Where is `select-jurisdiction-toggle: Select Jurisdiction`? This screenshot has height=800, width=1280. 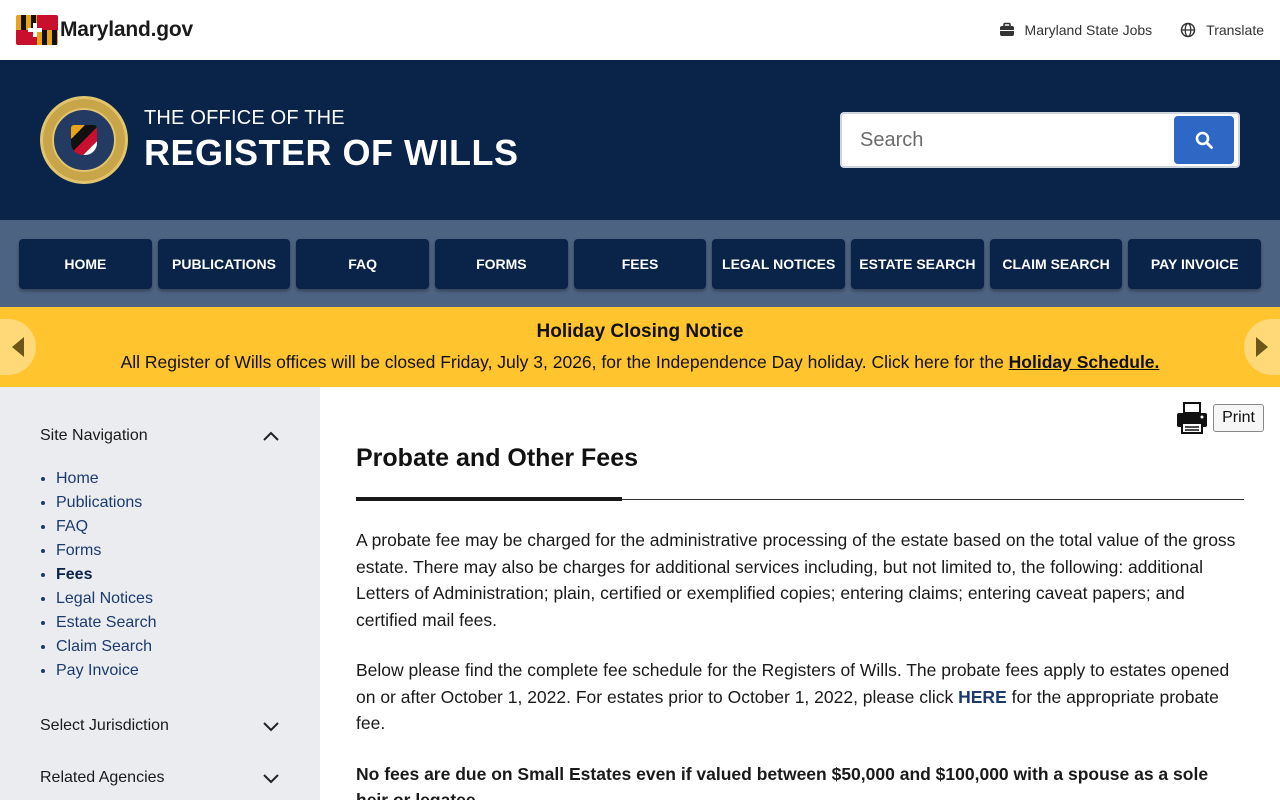 select-jurisdiction-toggle: Select Jurisdiction is located at coordinates (160, 726).